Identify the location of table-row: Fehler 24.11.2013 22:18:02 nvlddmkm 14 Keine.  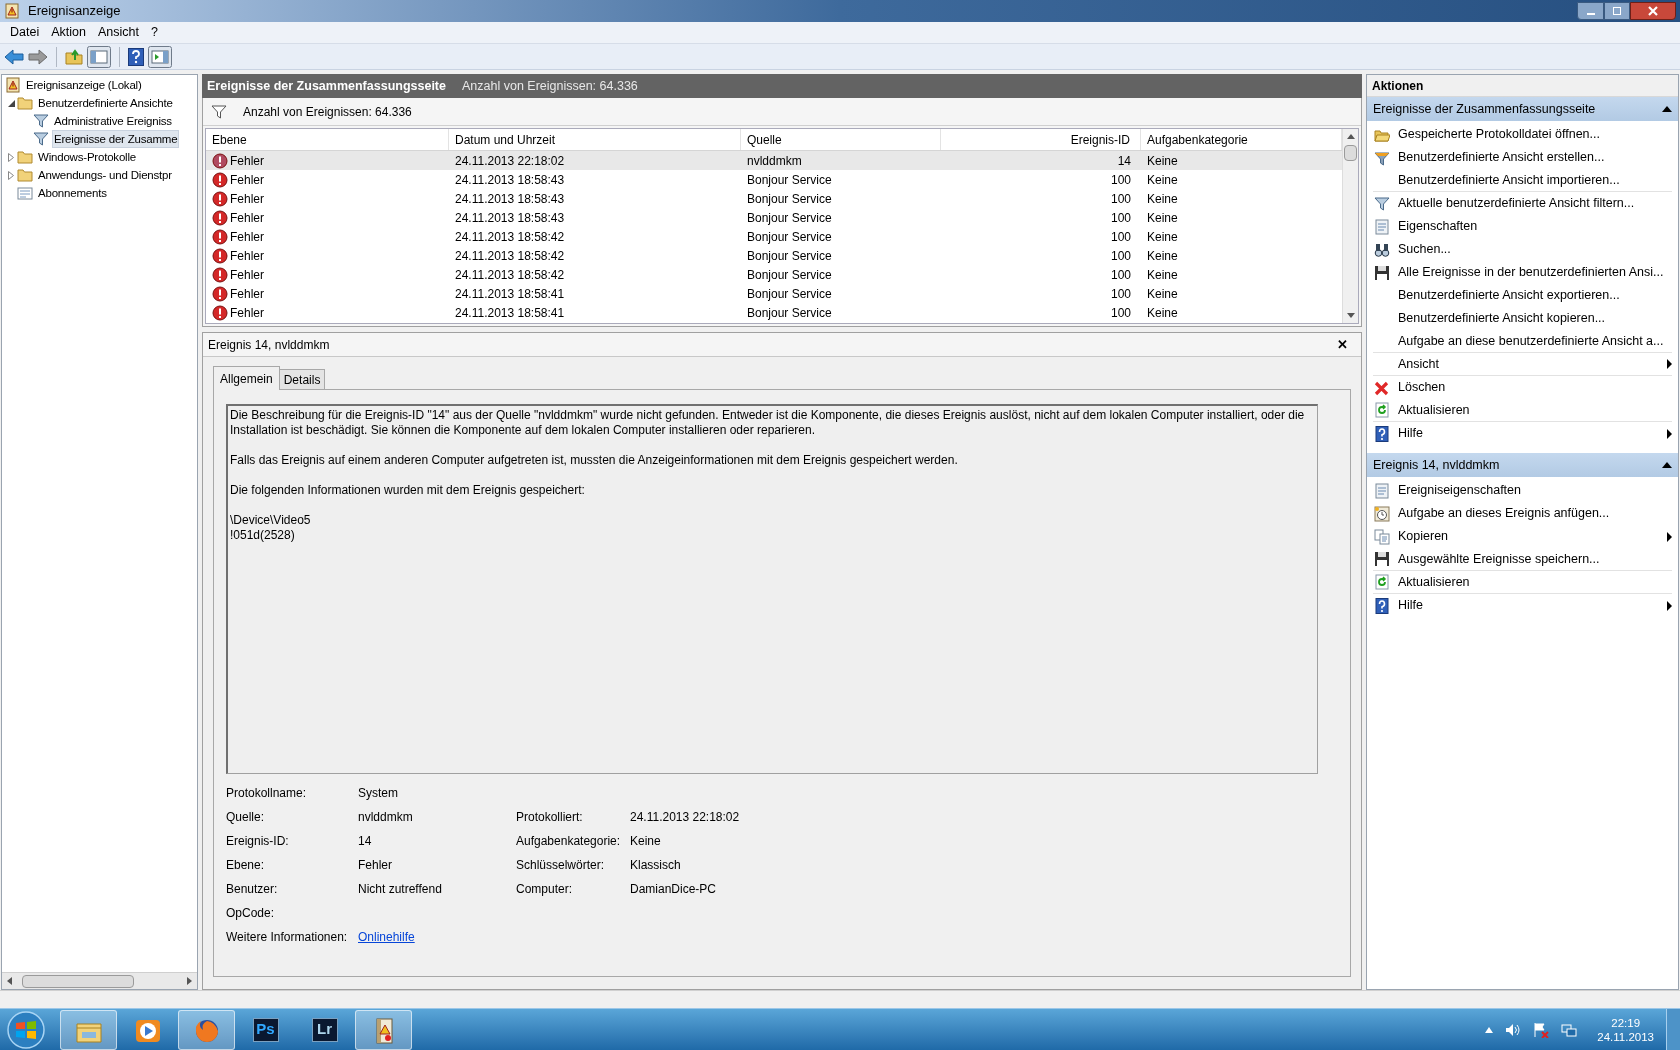
(774, 160).